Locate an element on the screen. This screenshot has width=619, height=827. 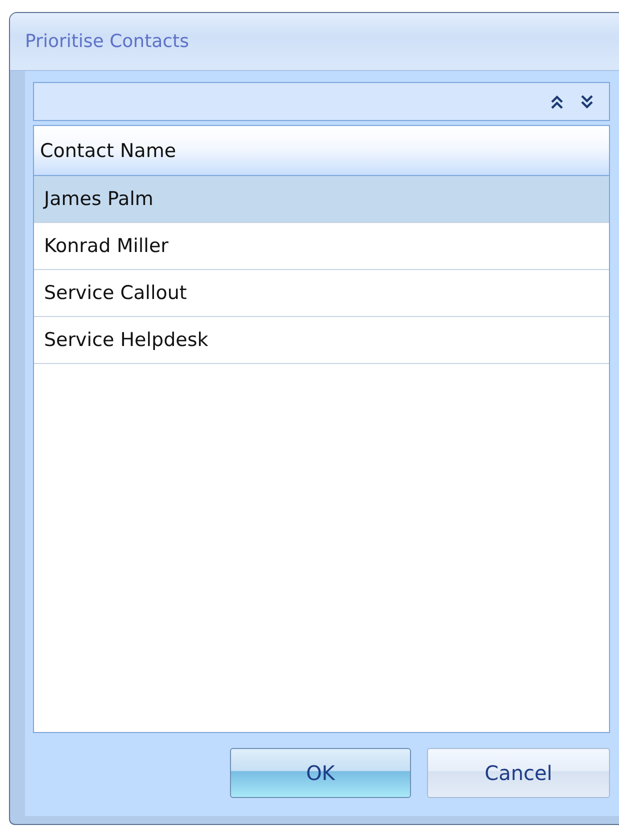
cancel-button: Cancel is located at coordinates (518, 773).